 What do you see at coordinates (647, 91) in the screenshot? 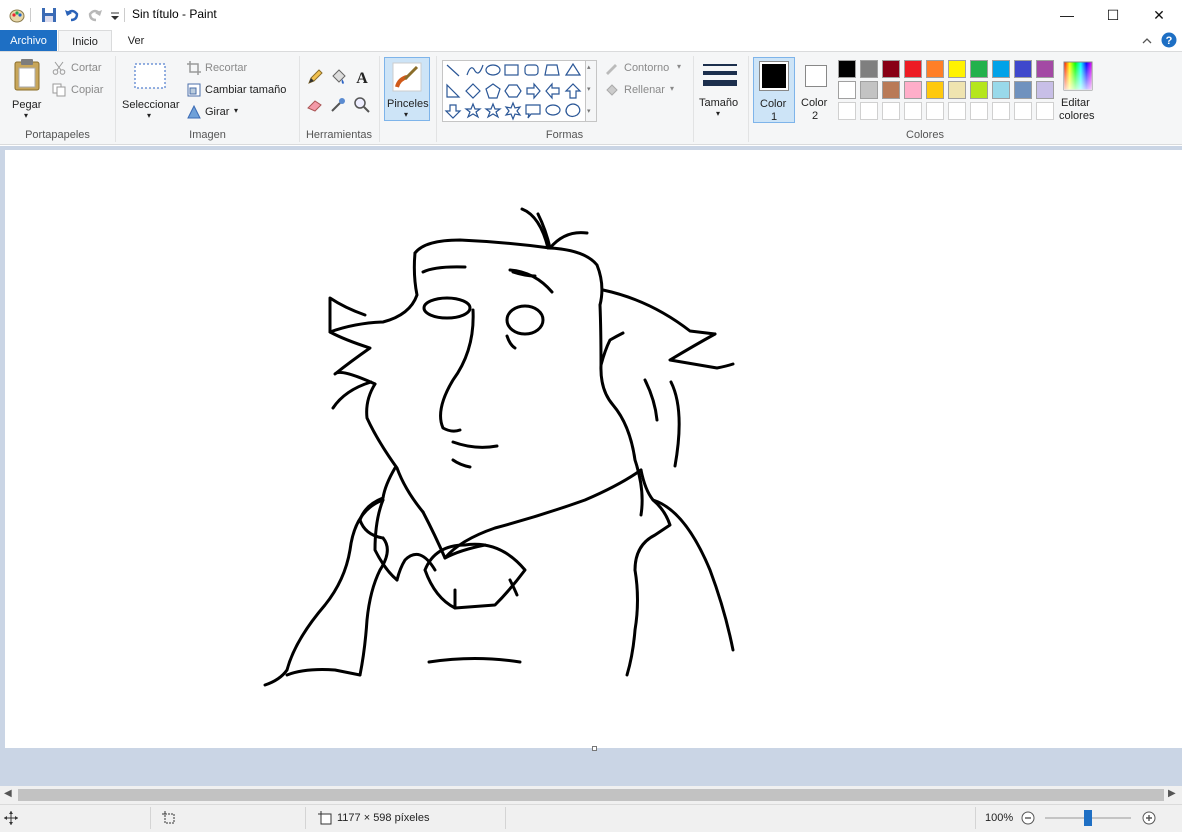
I see `fill-button: Rellenar ▾` at bounding box center [647, 91].